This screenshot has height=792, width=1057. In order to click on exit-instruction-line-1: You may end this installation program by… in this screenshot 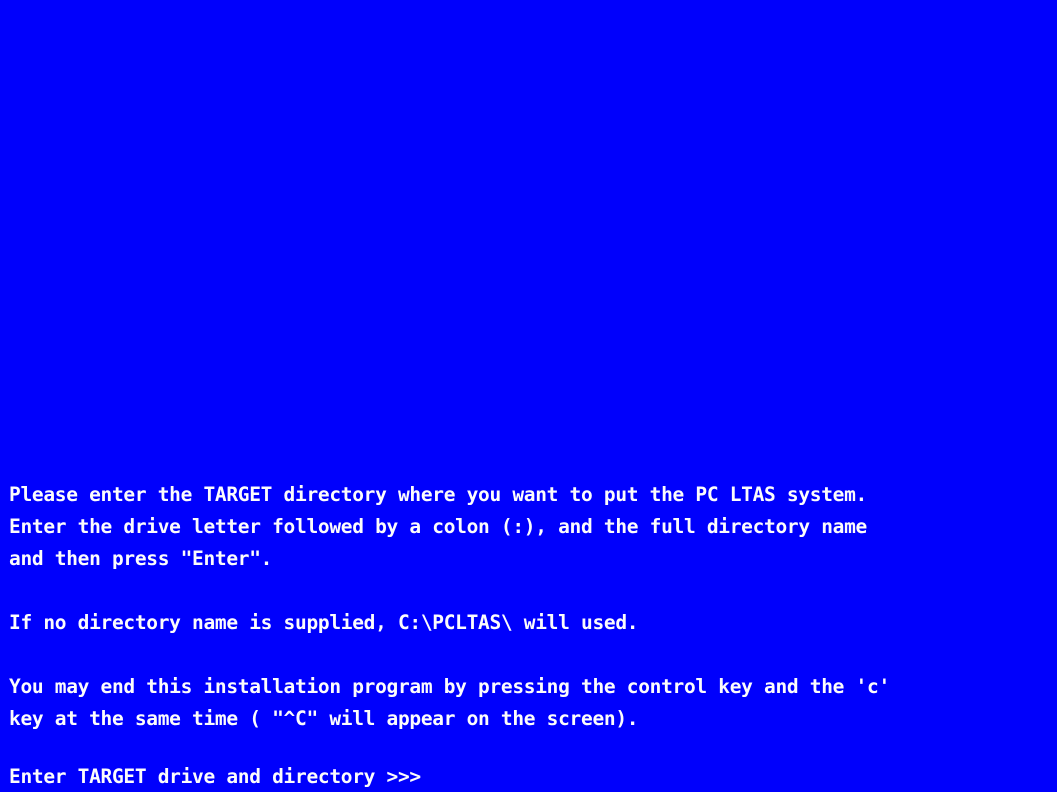, I will do `click(449, 686)`.